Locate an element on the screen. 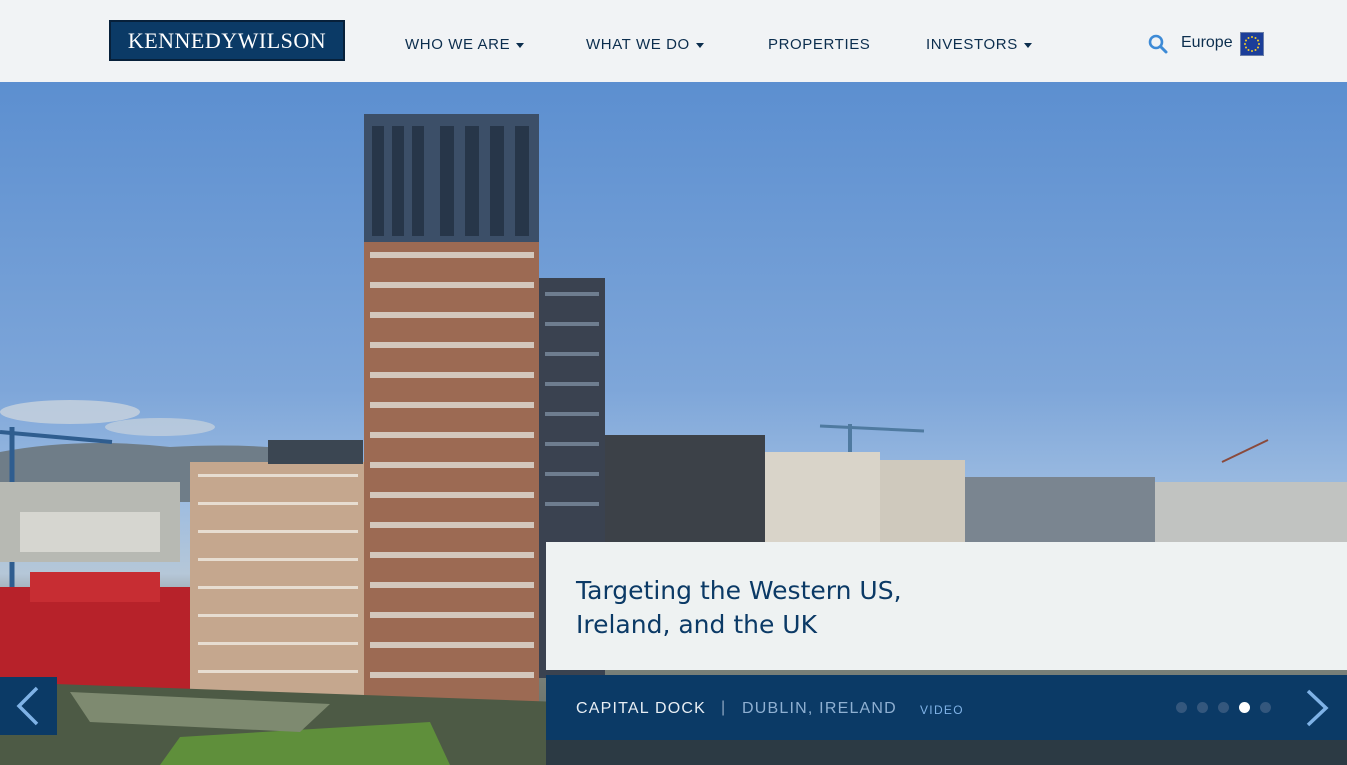  nav-who-we-are-label: WHO WE ARE is located at coordinates (458, 44).